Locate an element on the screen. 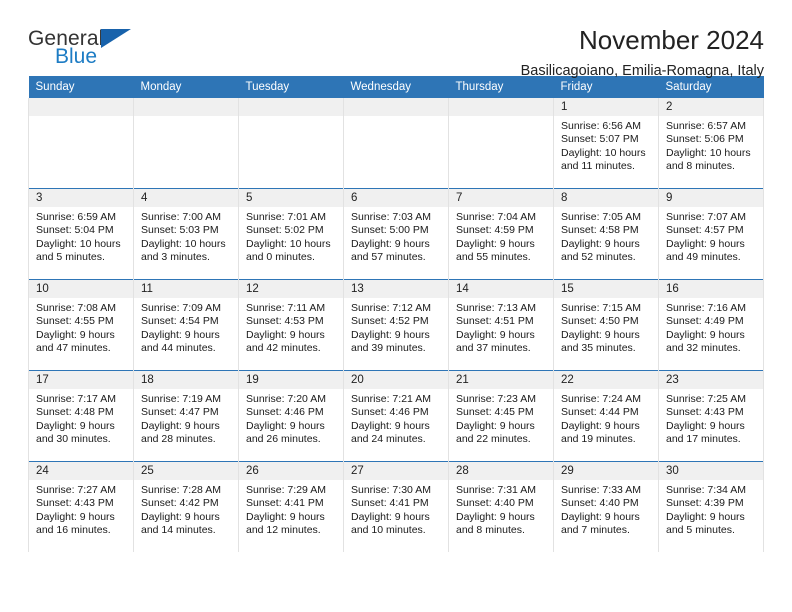 Image resolution: width=792 pixels, height=612 pixels. day-sunset-text: Sunset: 5:04 PM is located at coordinates (75, 230).